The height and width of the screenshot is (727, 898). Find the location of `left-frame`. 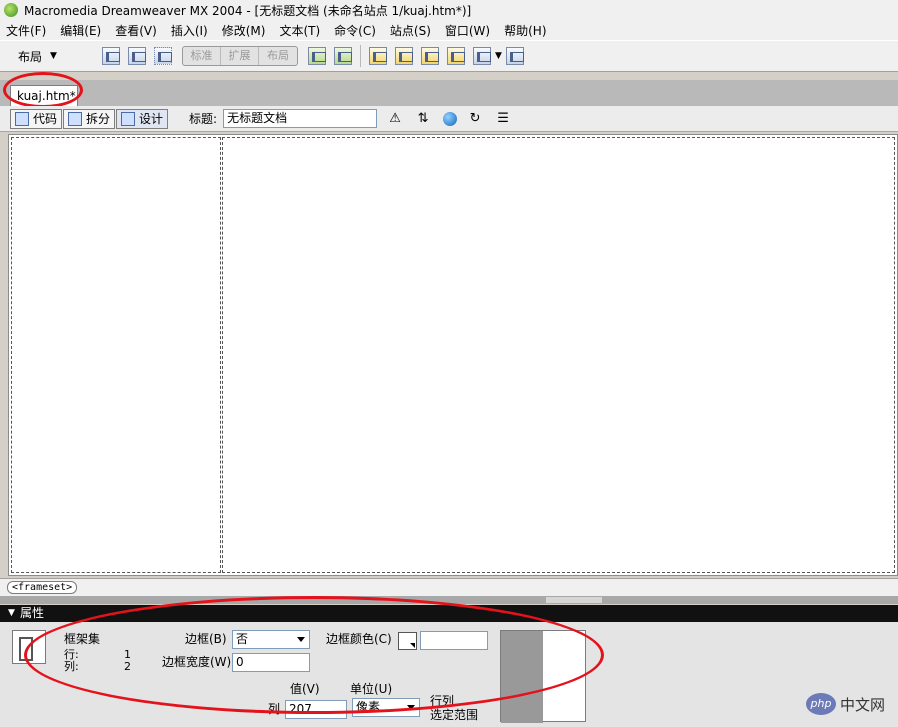

left-frame is located at coordinates (116, 355).